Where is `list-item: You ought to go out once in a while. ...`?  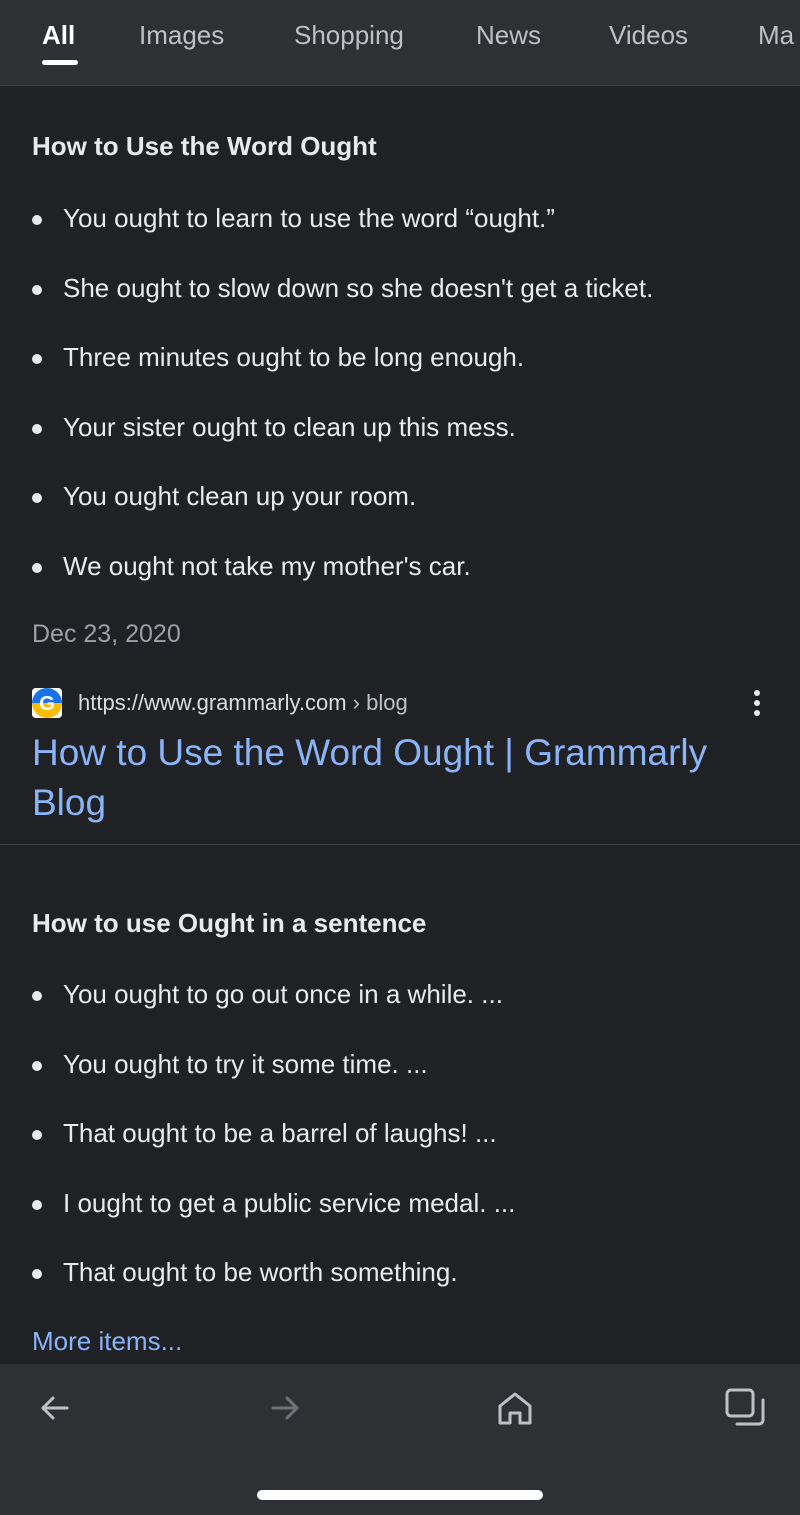
list-item: You ought to go out once in a while. ... is located at coordinates (273, 1014).